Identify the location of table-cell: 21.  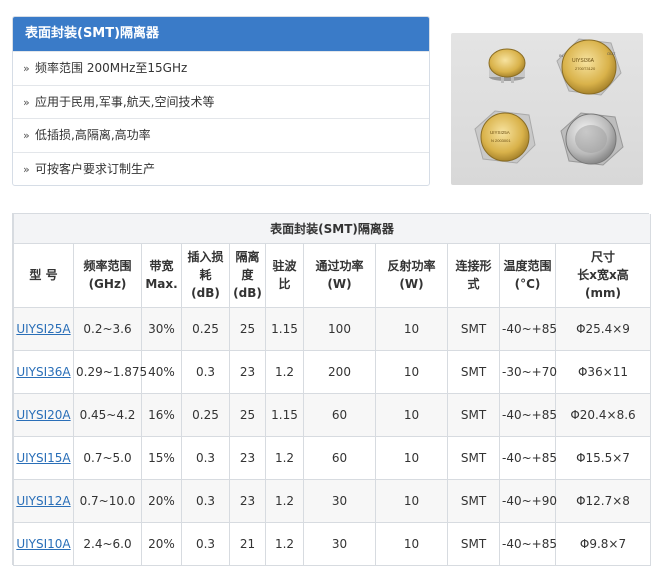
(247, 543).